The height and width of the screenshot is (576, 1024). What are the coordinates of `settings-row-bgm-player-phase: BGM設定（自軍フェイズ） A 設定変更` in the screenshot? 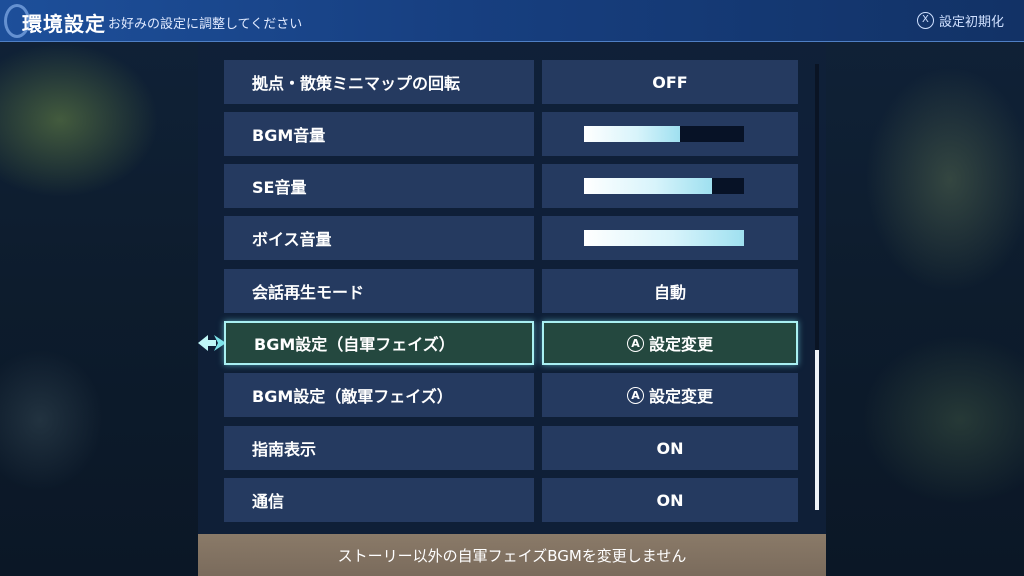 It's located at (498, 343).